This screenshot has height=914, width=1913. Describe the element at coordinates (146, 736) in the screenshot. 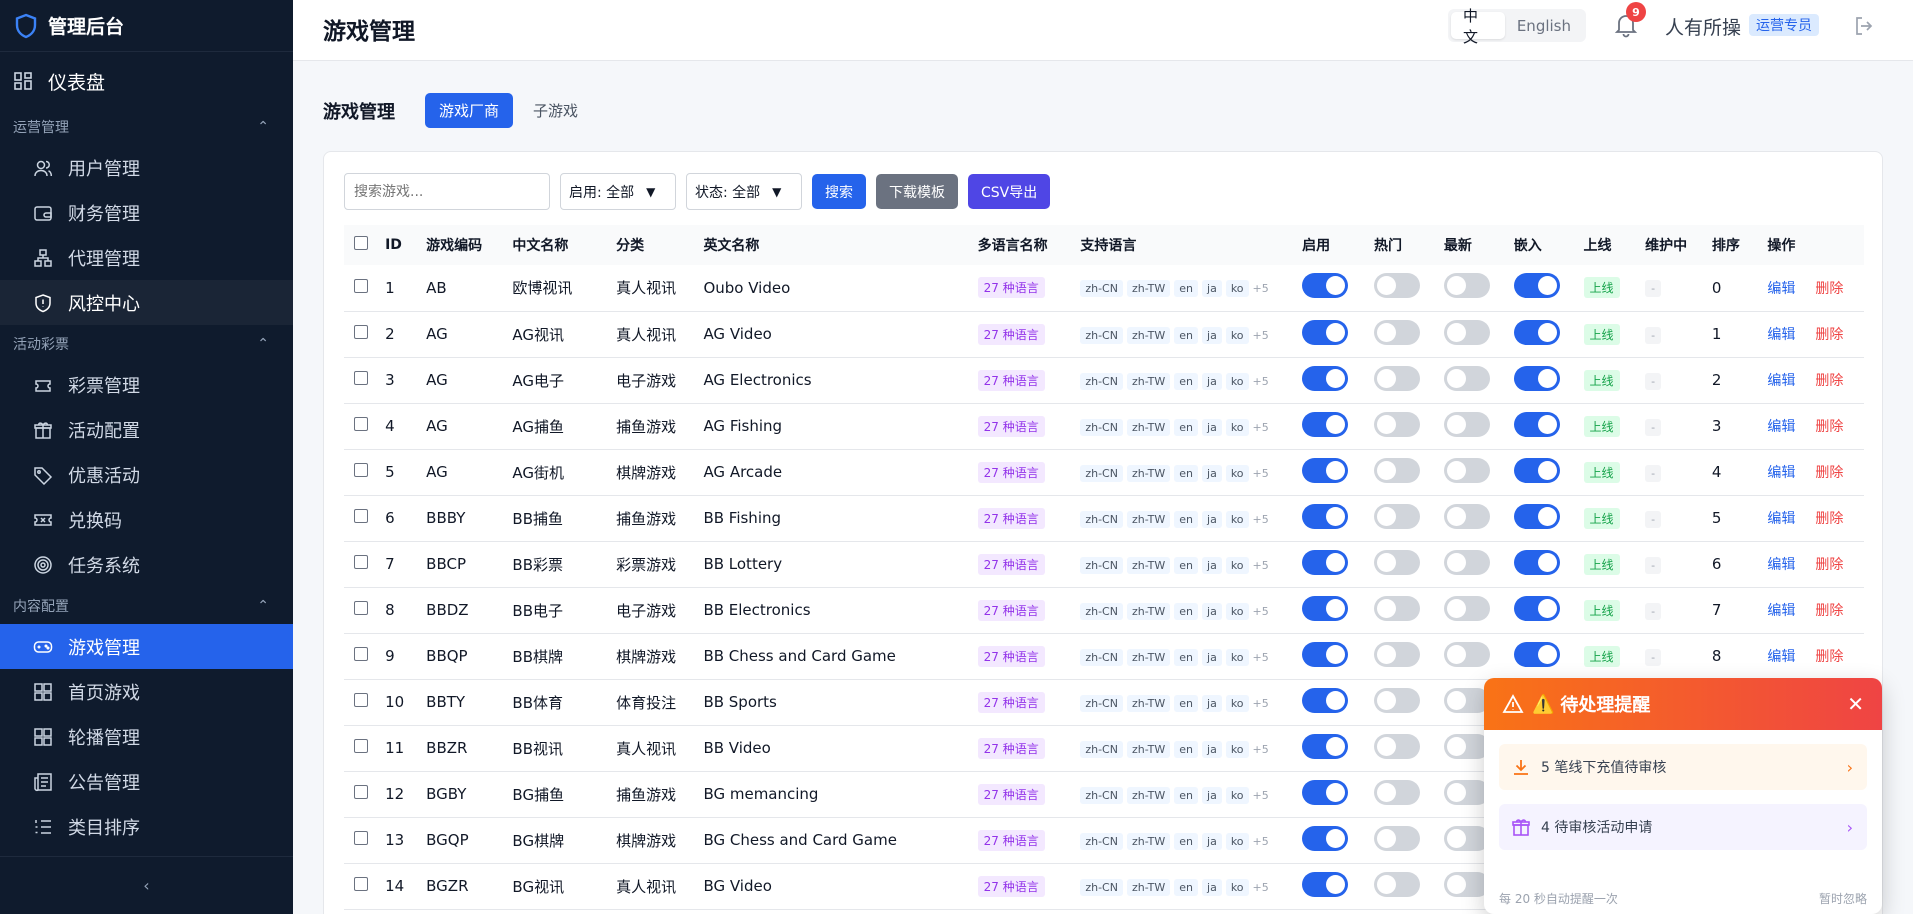

I see `sidebar-item-carousel: 轮播管理` at that location.